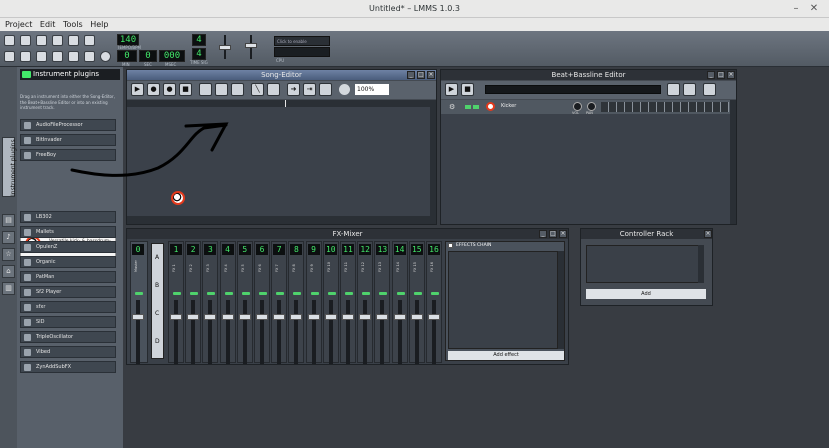 The height and width of the screenshot is (448, 829). I want to click on drawn-arrow-stroke, so click(149, 150).